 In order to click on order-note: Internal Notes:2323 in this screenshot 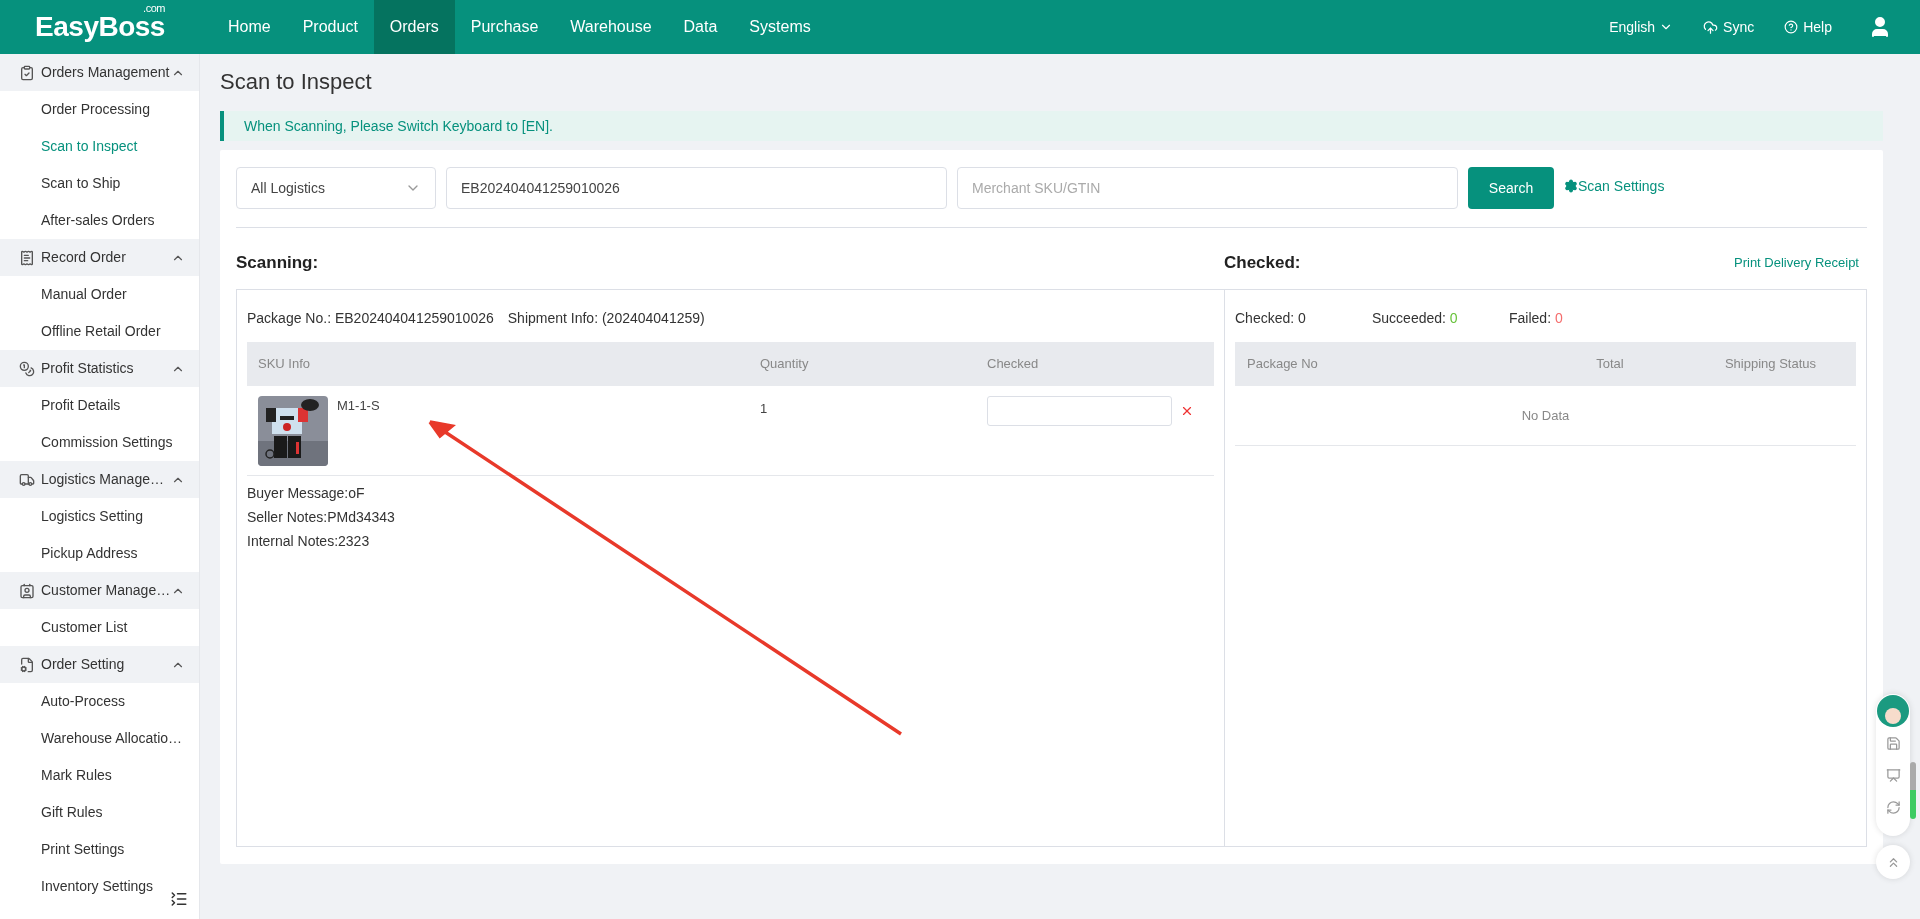, I will do `click(309, 541)`.